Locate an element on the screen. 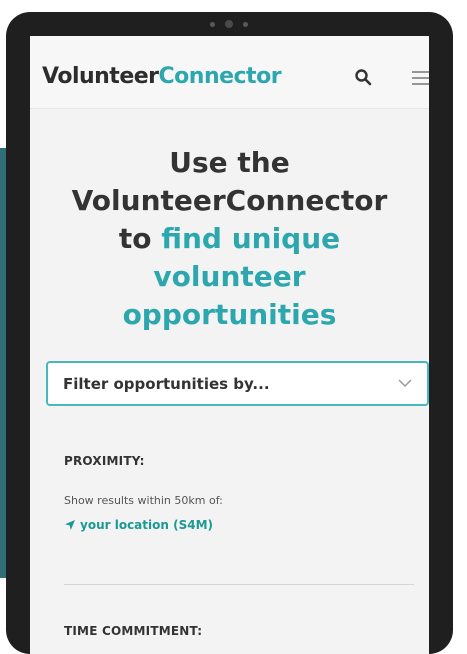 Image resolution: width=467 pixels, height=654 pixels. camera-icon is located at coordinates (229, 24).